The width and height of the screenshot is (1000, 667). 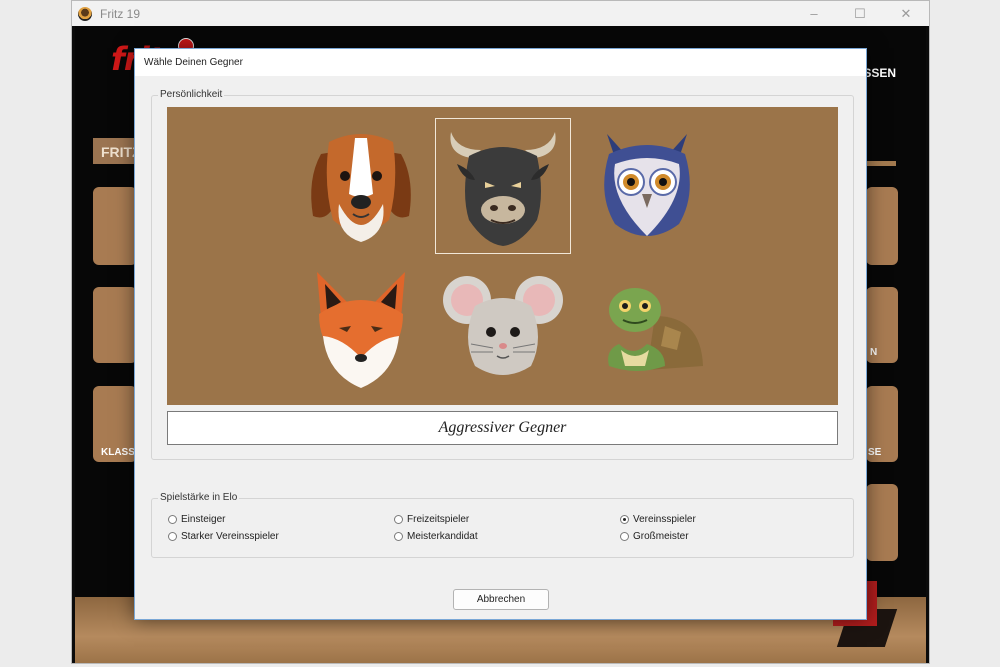 What do you see at coordinates (624, 519) in the screenshot?
I see `radio-circle-selected` at bounding box center [624, 519].